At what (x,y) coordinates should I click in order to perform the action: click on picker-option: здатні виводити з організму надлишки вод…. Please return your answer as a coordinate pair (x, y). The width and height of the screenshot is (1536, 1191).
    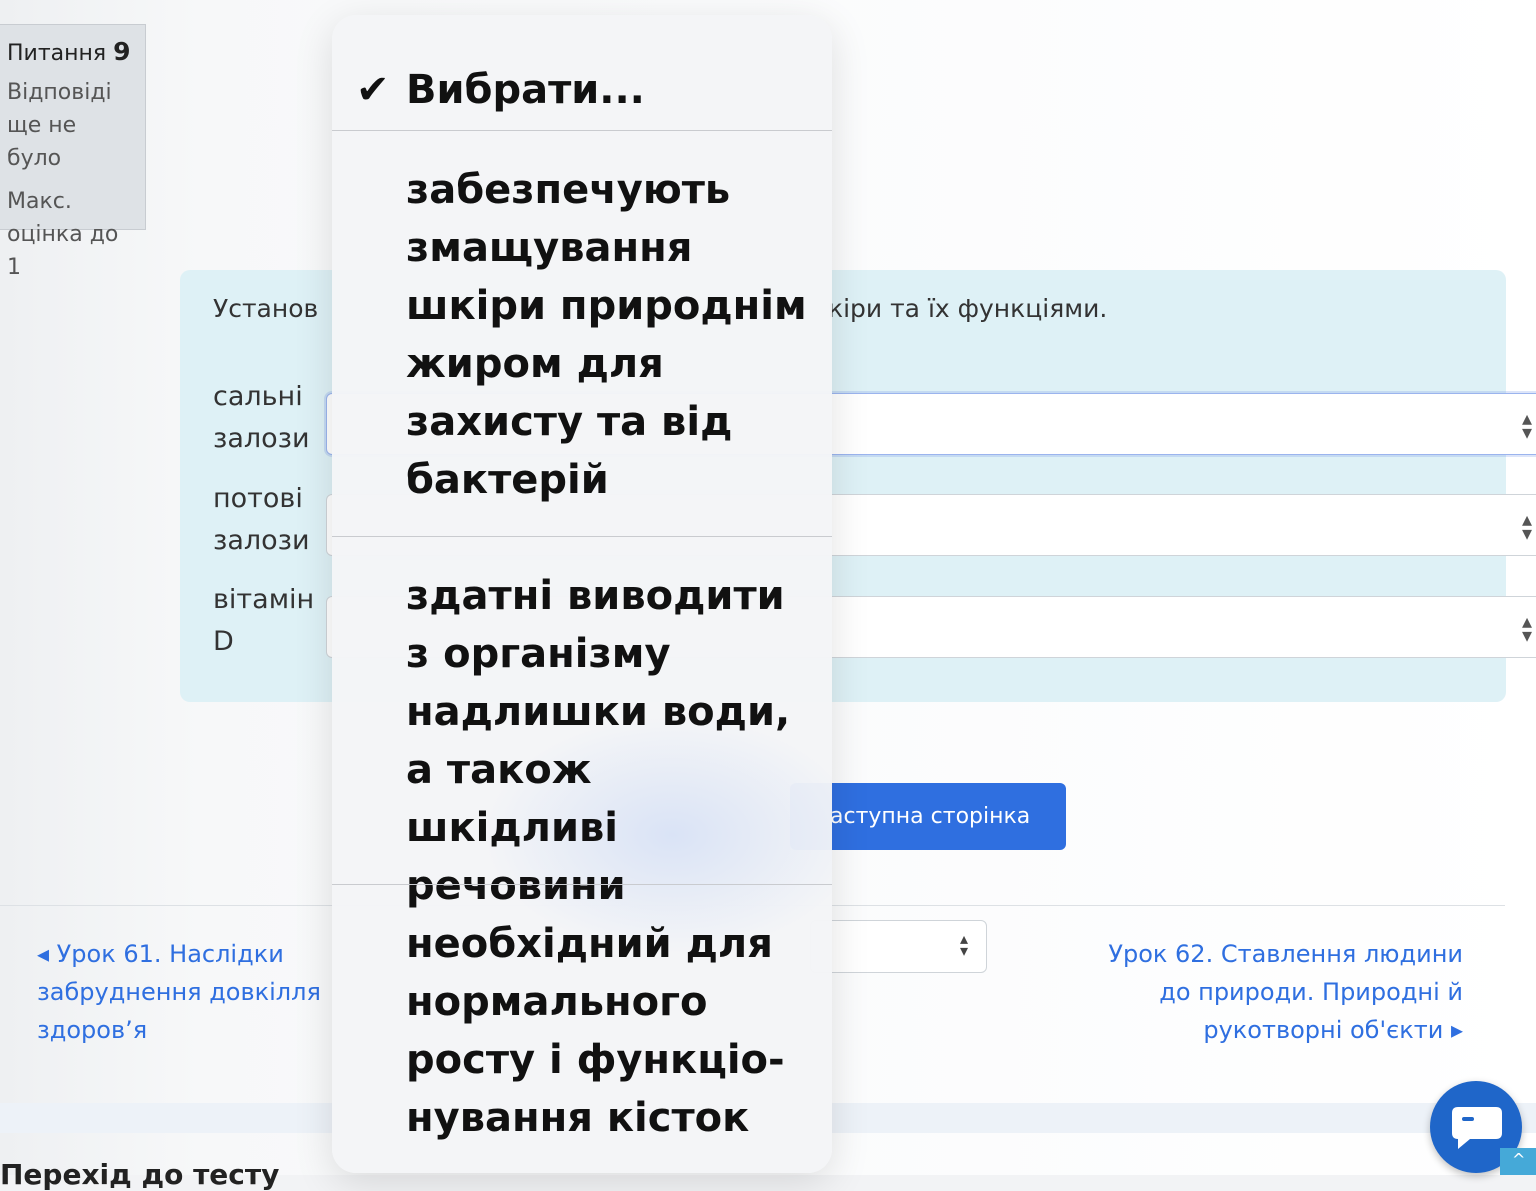
    Looking at the image, I should click on (582, 741).